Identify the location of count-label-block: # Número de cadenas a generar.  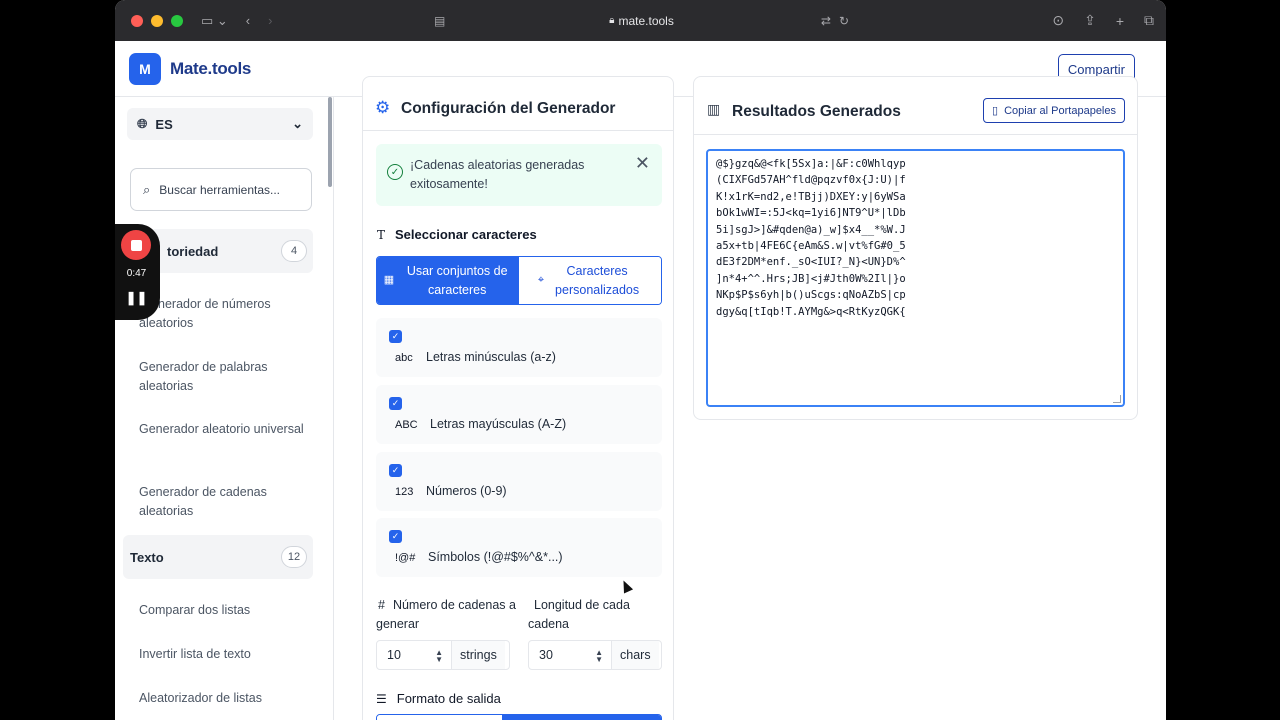
(446, 615).